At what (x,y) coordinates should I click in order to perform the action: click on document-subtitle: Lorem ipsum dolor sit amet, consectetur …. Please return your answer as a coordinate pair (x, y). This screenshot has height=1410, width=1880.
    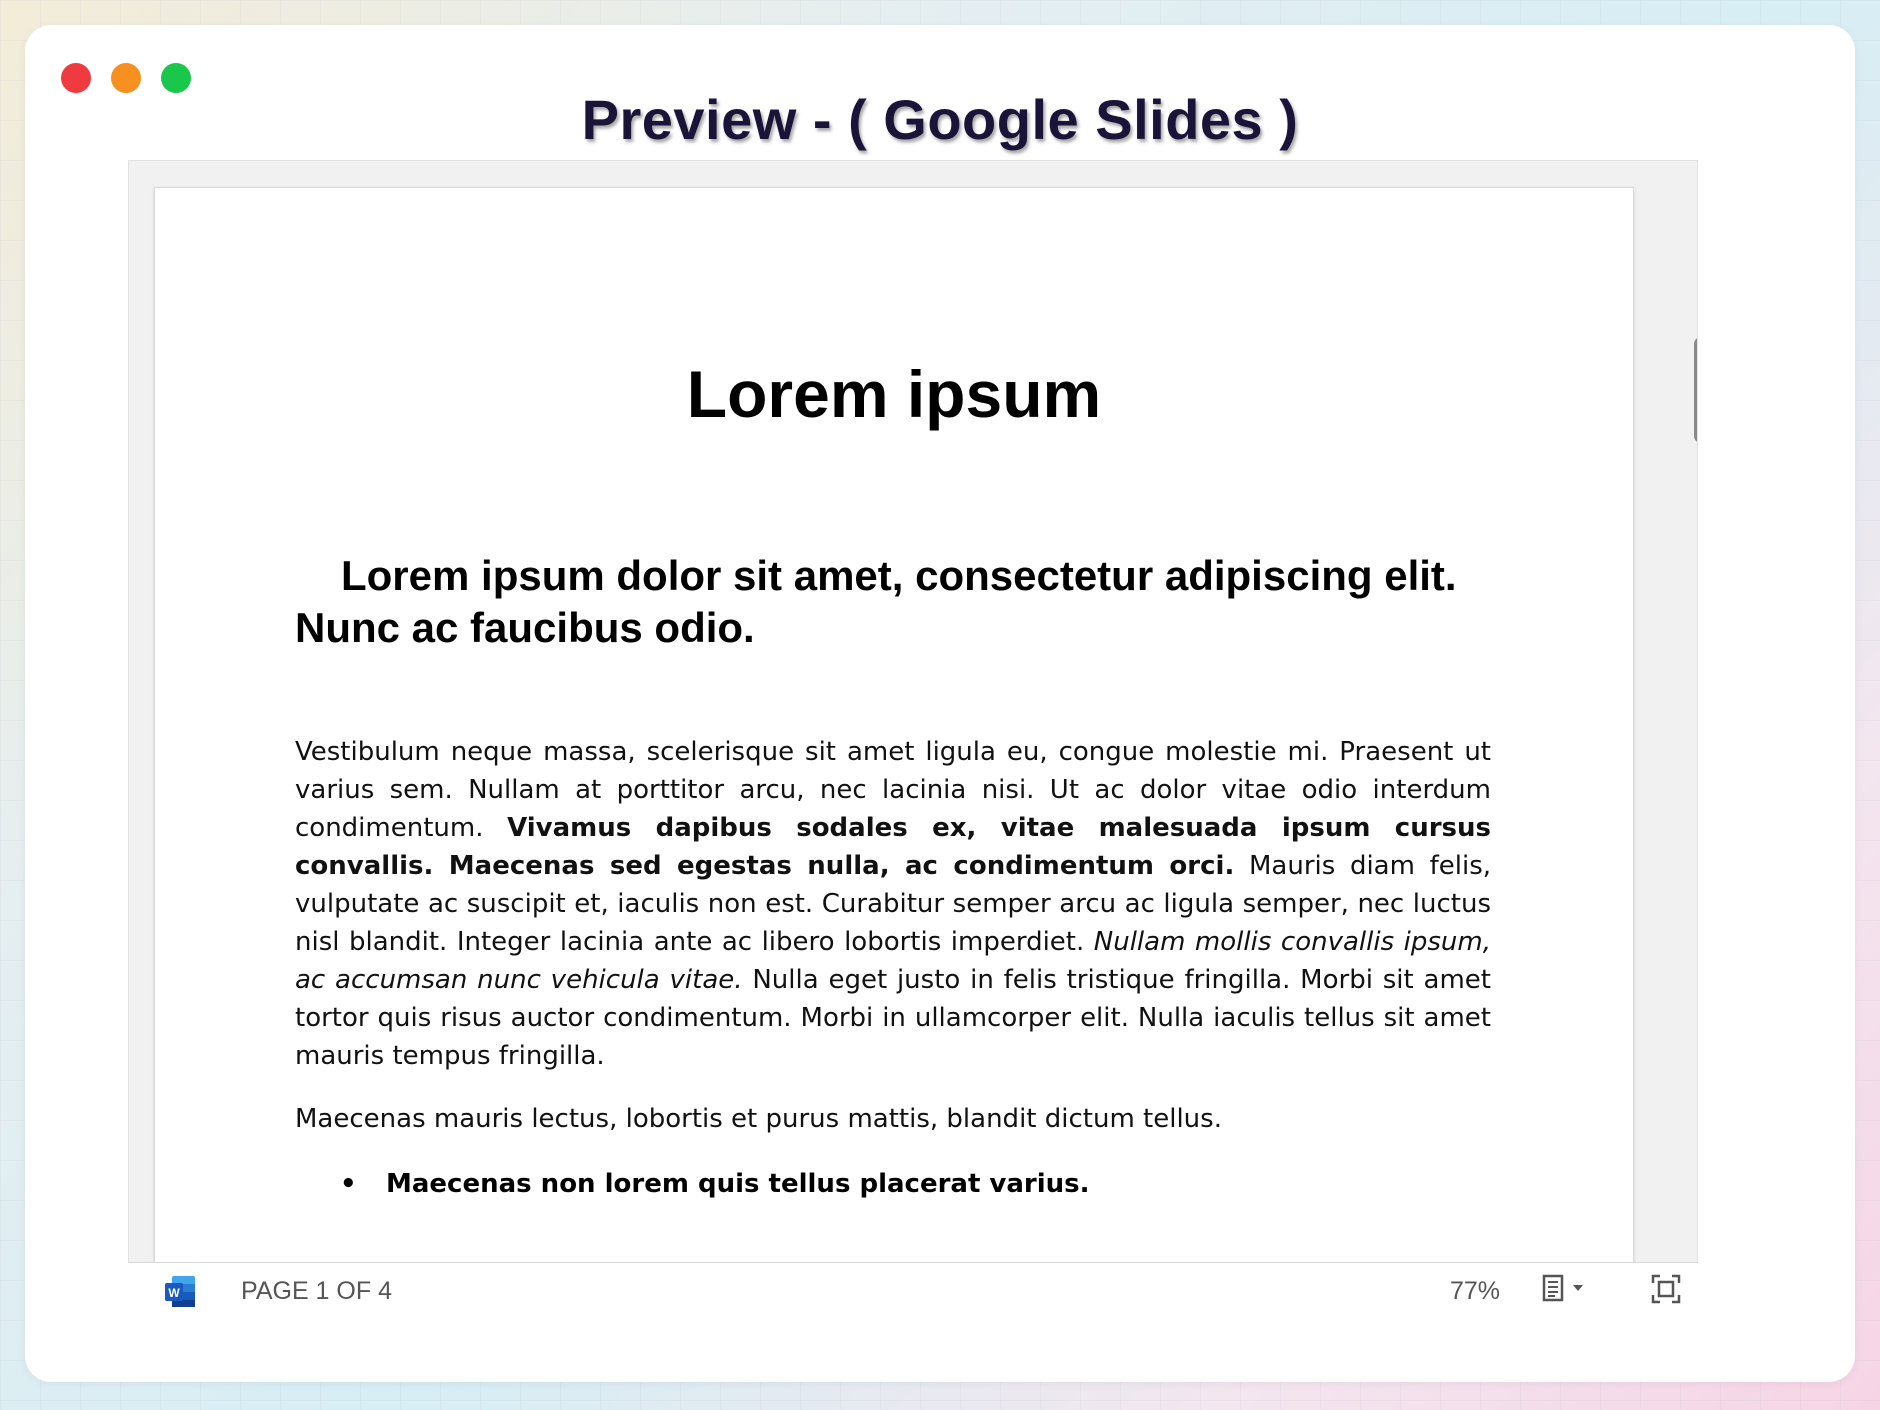
    Looking at the image, I should click on (876, 601).